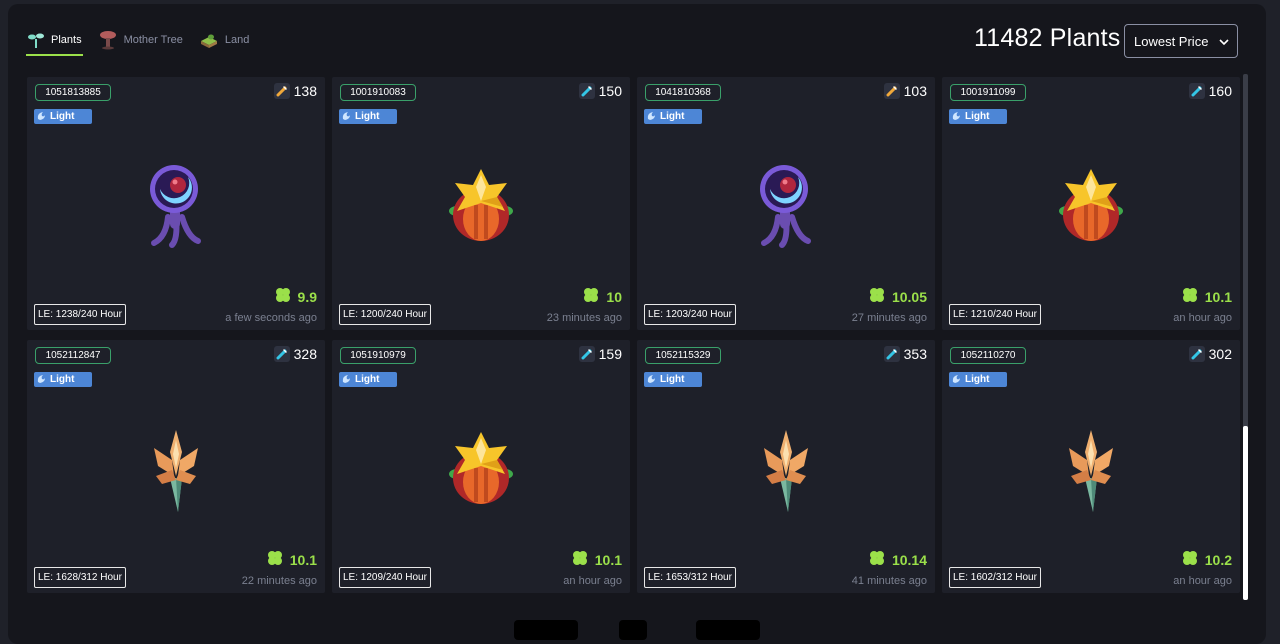 Image resolution: width=1280 pixels, height=644 pixels. Describe the element at coordinates (153, 40) in the screenshot. I see `tab-mother-tree-label: Mother Tree` at that location.